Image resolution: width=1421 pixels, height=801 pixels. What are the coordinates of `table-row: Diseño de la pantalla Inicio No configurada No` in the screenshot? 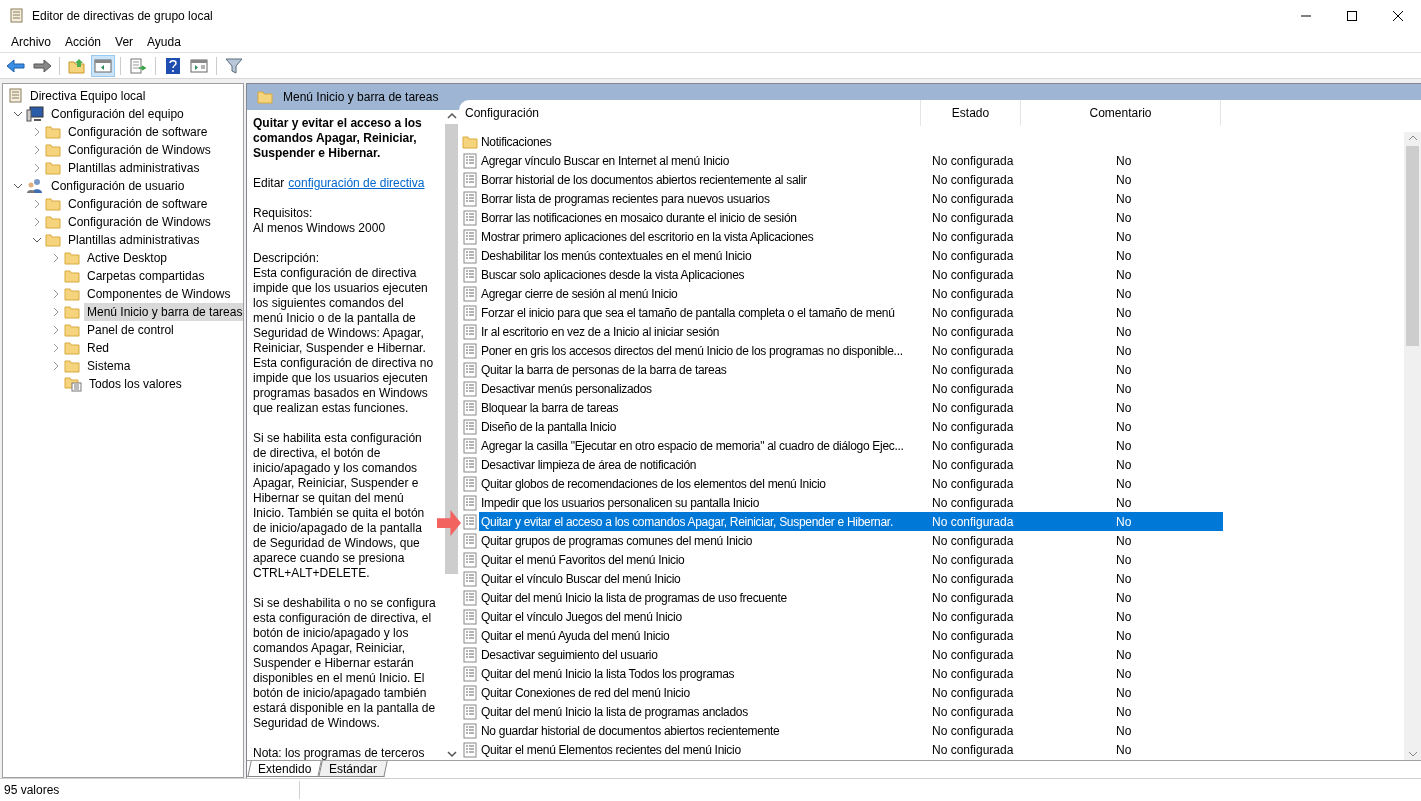 It's located at (931, 426).